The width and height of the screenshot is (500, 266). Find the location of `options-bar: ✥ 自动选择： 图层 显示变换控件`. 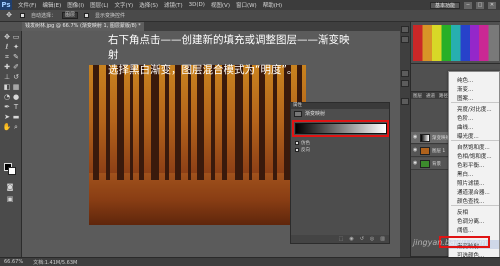

options-bar: ✥ 自动选择： 图层 显示变换控件 is located at coordinates (250, 16).